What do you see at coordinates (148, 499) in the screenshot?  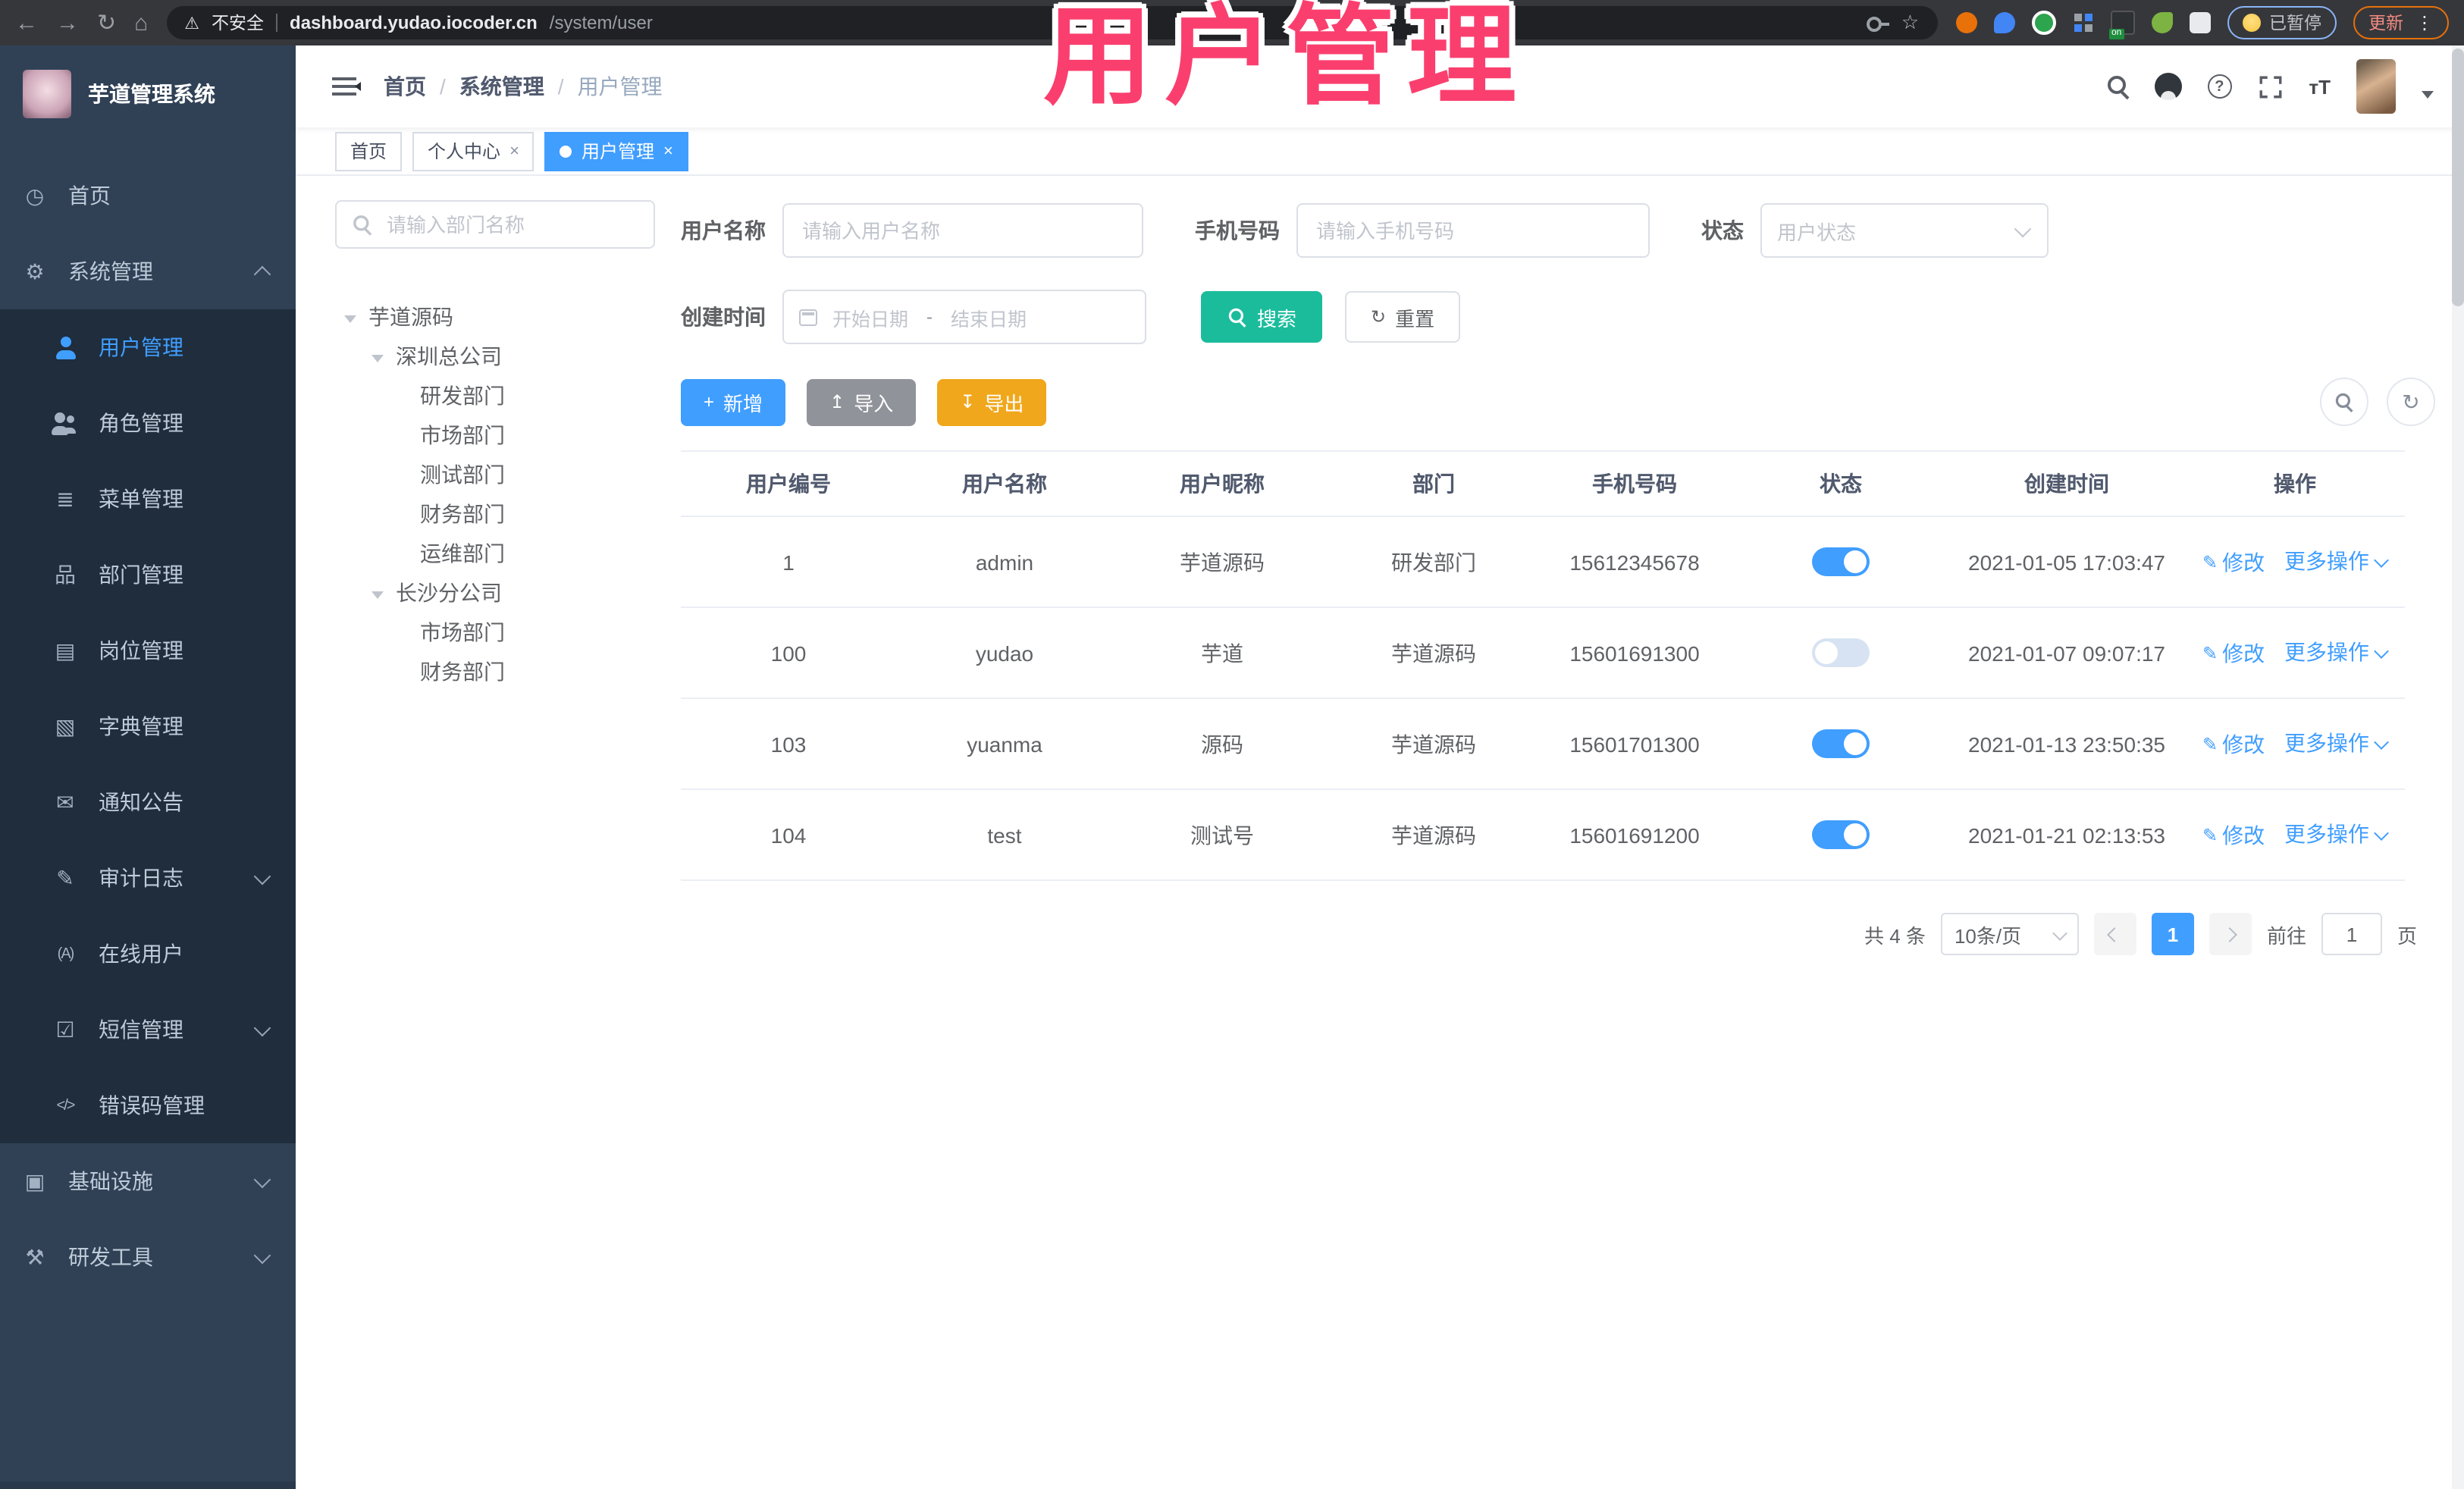 I see `sidebar-item-menu-mgmt: ≣ 菜单管理` at bounding box center [148, 499].